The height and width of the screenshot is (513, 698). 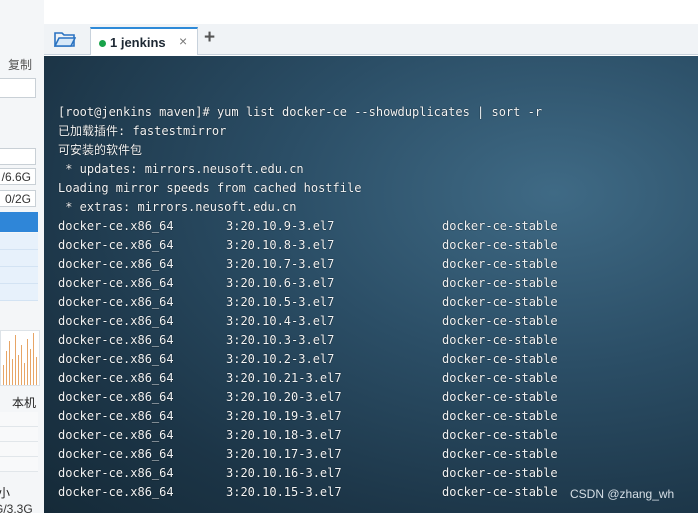 What do you see at coordinates (284, 473) in the screenshot?
I see `package-version: 3:20.10.16-3.el7` at bounding box center [284, 473].